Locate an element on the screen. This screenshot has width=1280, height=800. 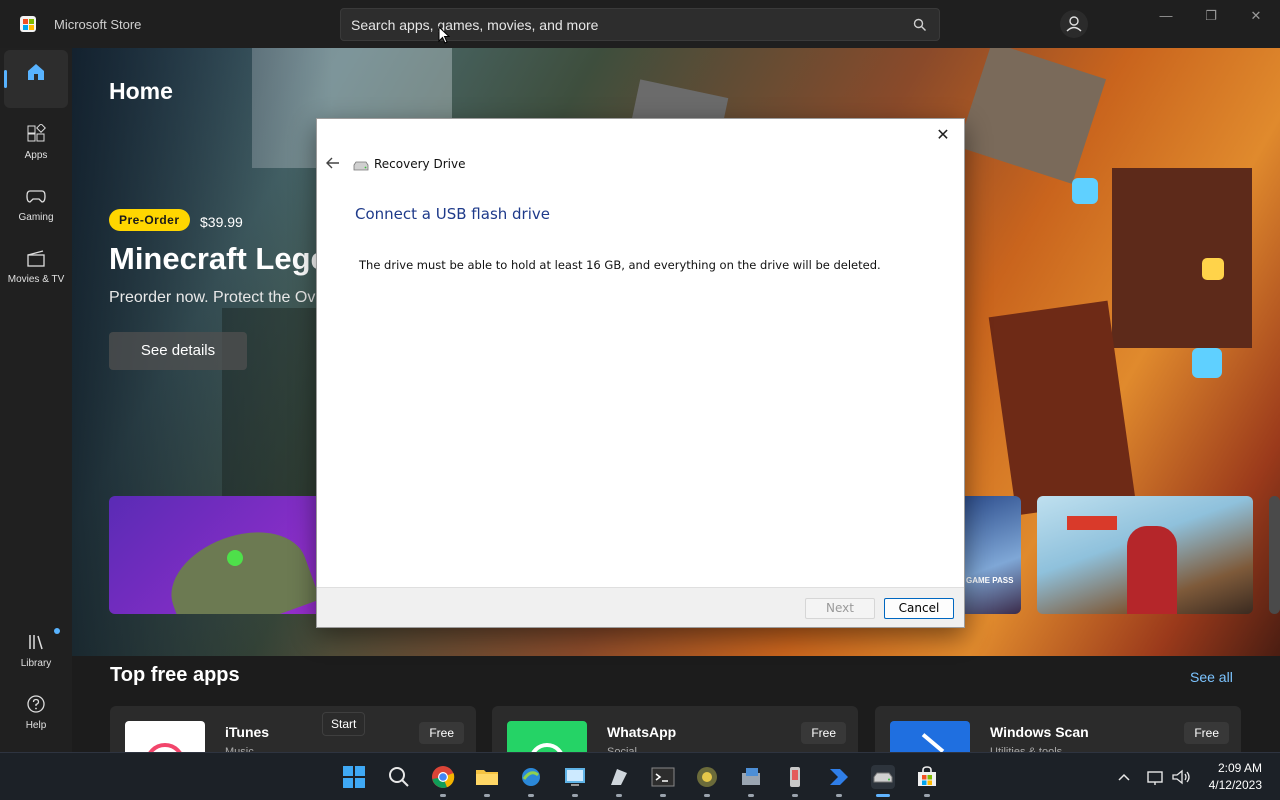
app-title: Microsoft Store is located at coordinates (98, 24).